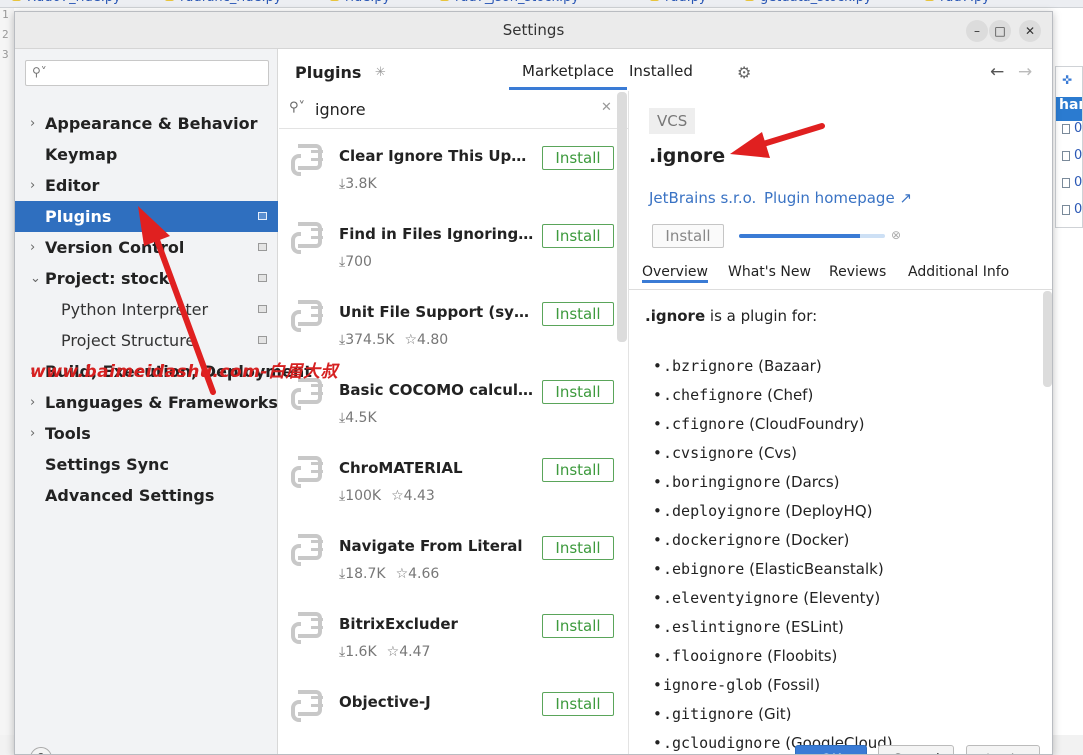 The image size is (1083, 755). What do you see at coordinates (831, 749) in the screenshot?
I see `ok-button: OK` at bounding box center [831, 749].